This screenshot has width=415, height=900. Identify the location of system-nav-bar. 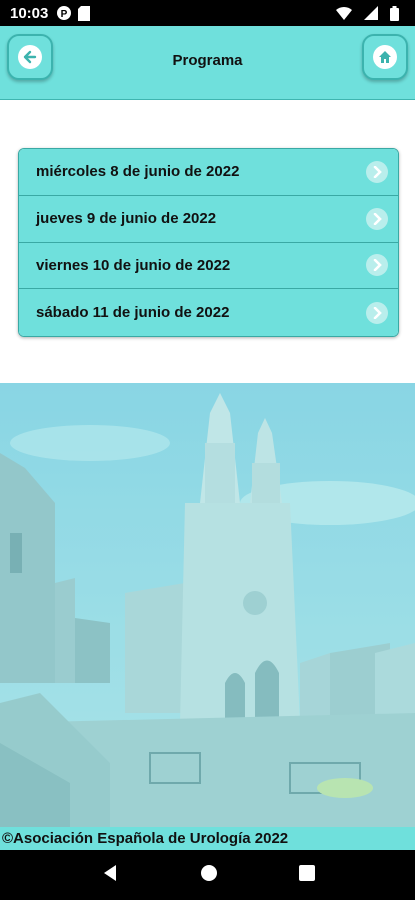
(207, 875).